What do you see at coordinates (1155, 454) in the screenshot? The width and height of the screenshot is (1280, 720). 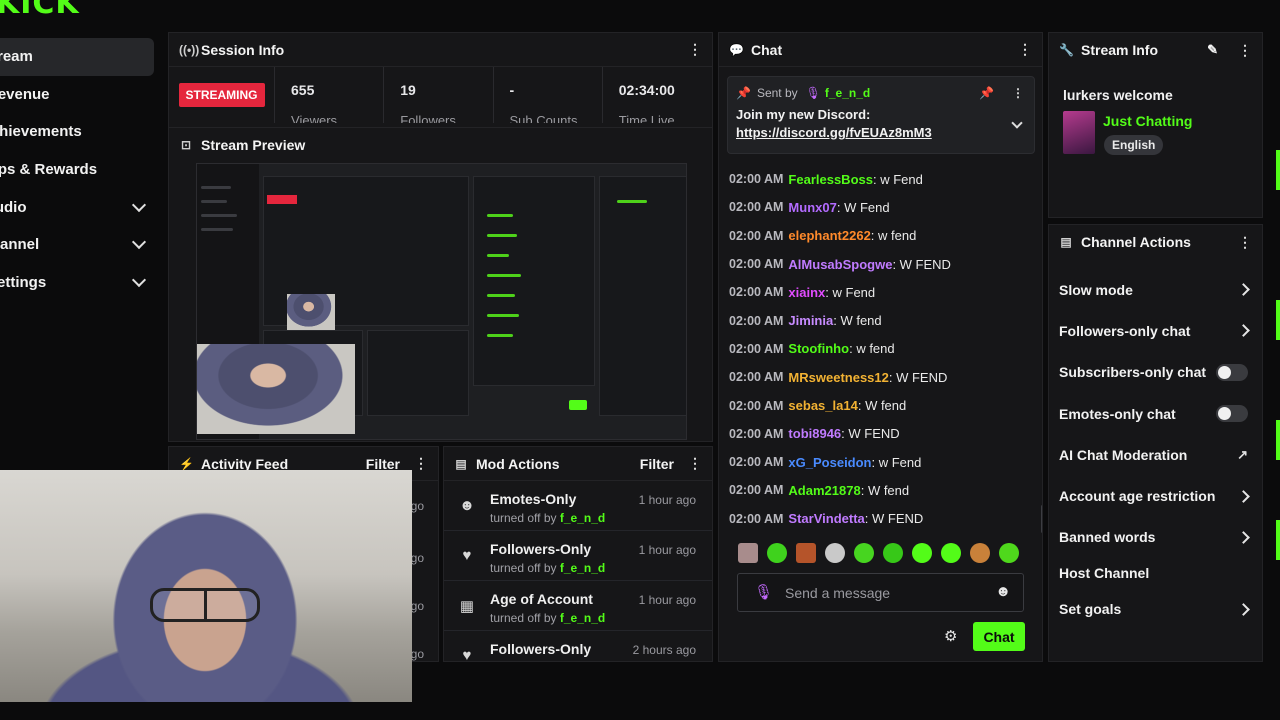 I see `action-ai-chat-moderation: AI Chat Moderation ↗` at bounding box center [1155, 454].